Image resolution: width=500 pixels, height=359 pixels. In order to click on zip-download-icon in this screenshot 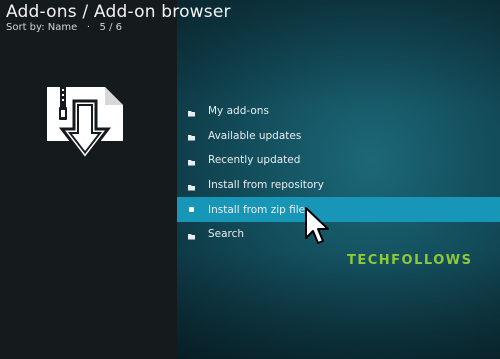, I will do `click(85, 125)`.